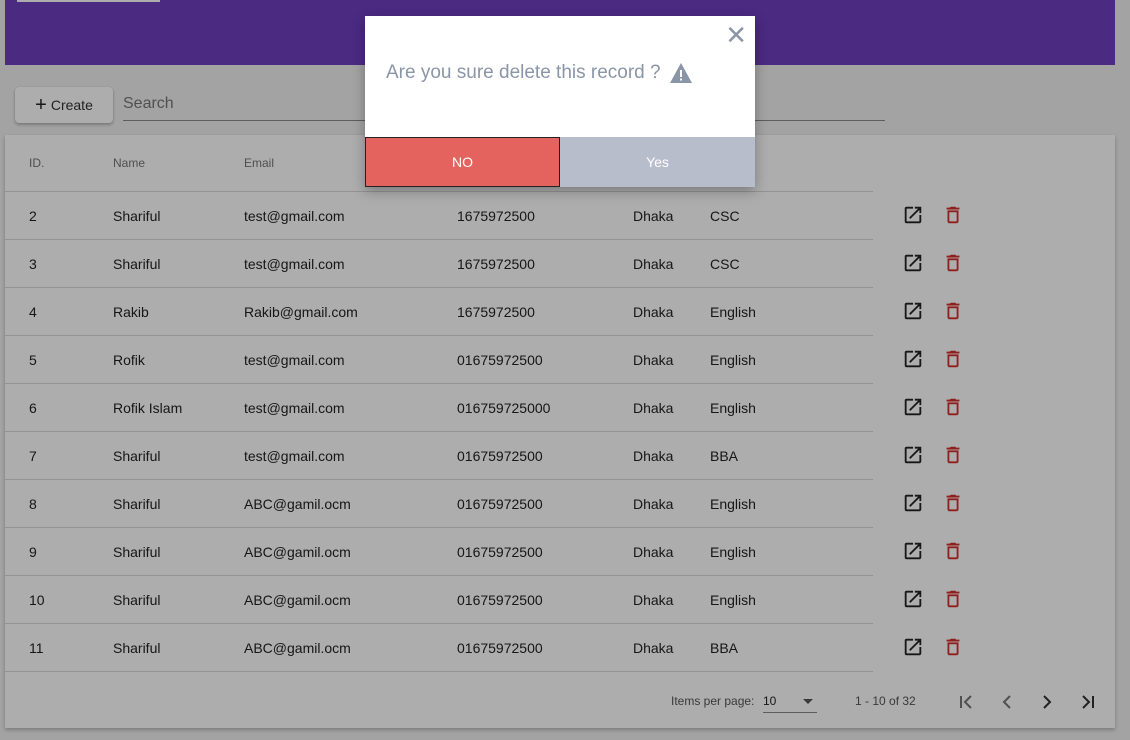 The image size is (1130, 740). I want to click on close-icon: ✕, so click(736, 35).